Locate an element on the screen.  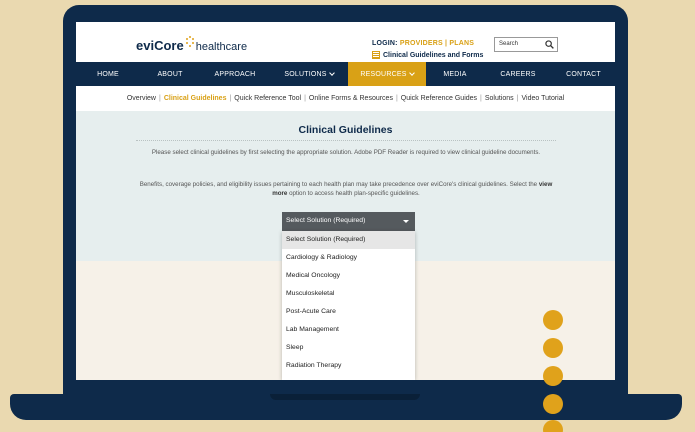
subnav-clinical-guidelines: Clinical Guidelines is located at coordinates (195, 98).